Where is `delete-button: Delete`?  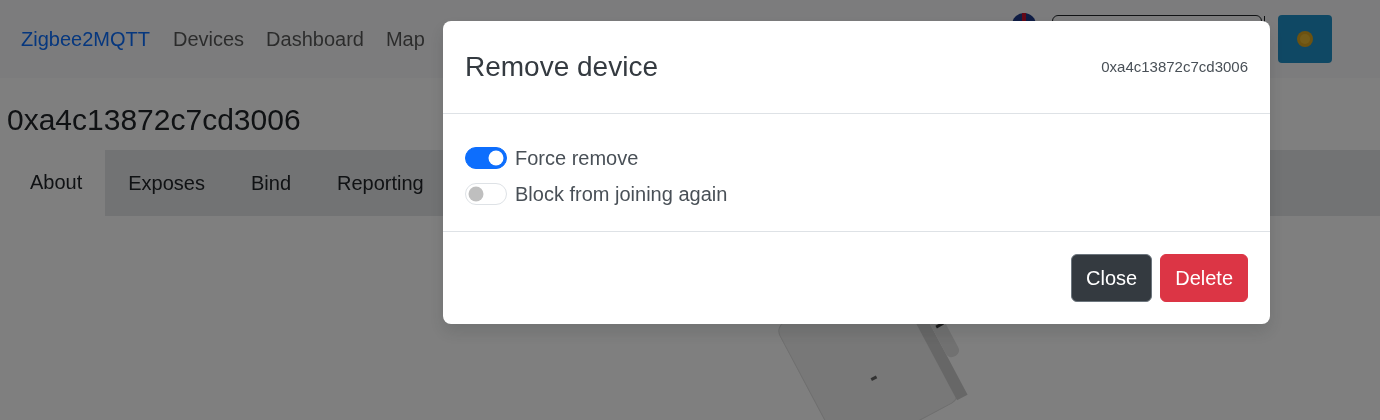 delete-button: Delete is located at coordinates (1204, 278).